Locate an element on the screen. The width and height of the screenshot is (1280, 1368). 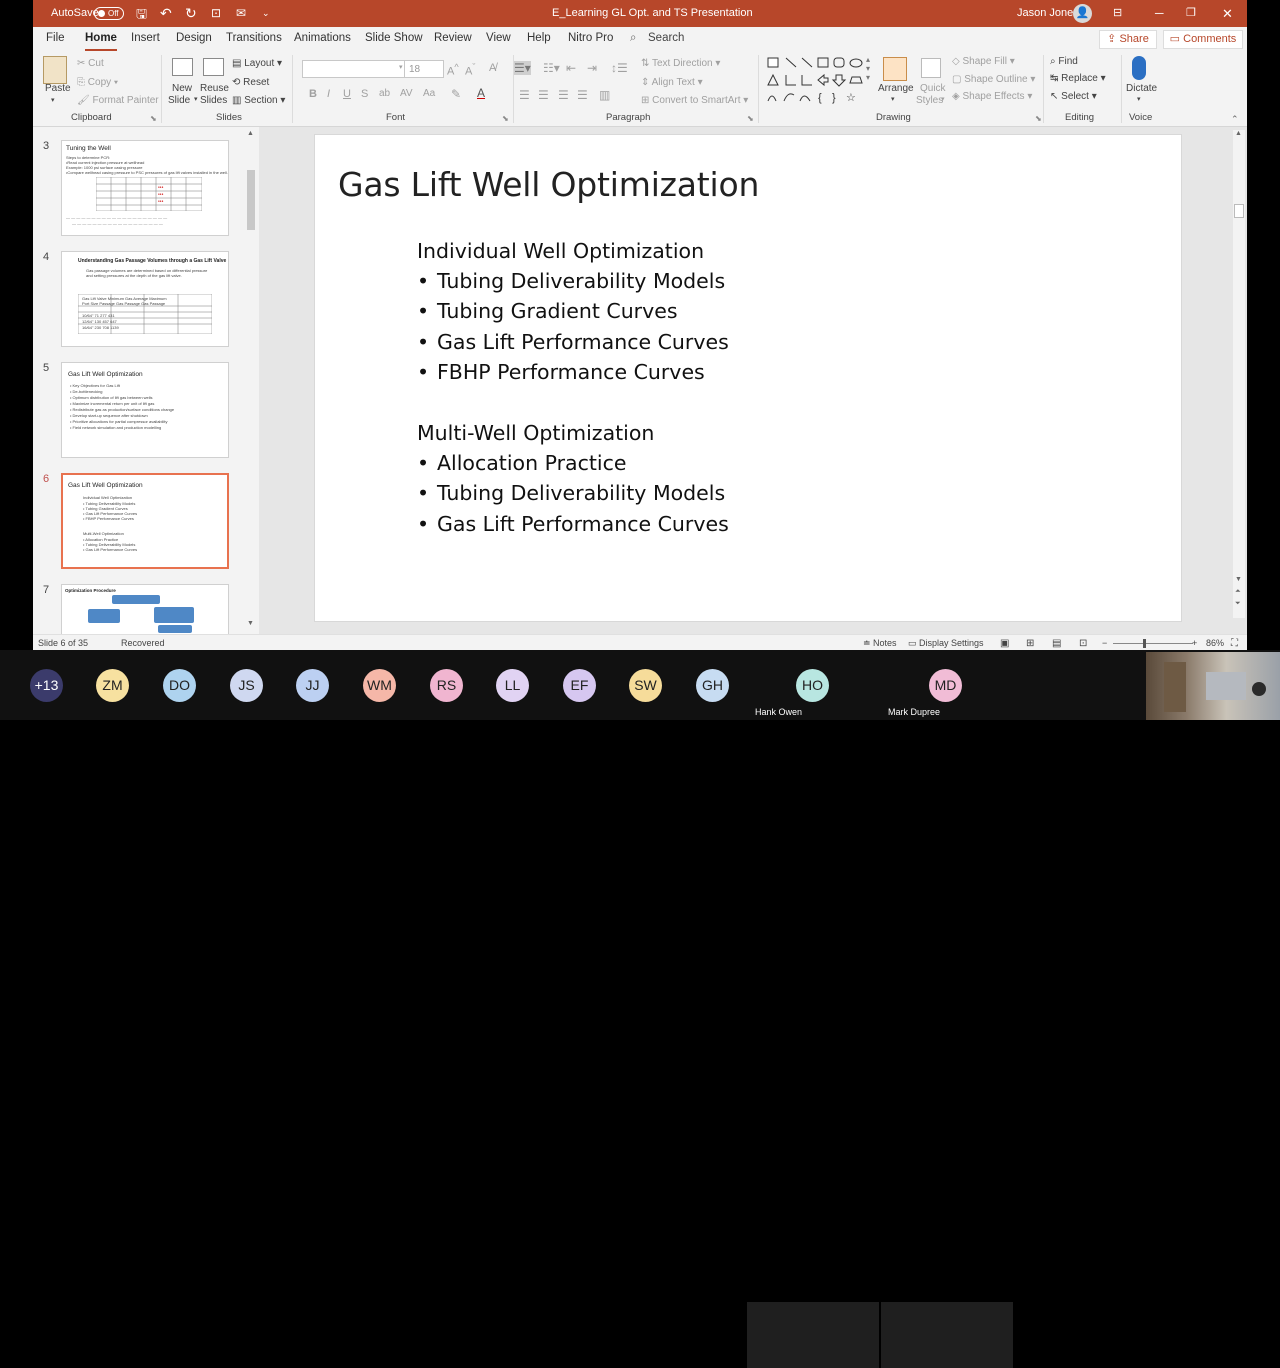
slide-scrollbar: ▲ ▼ ⏶ ⏷ is located at coordinates (1239, 374).